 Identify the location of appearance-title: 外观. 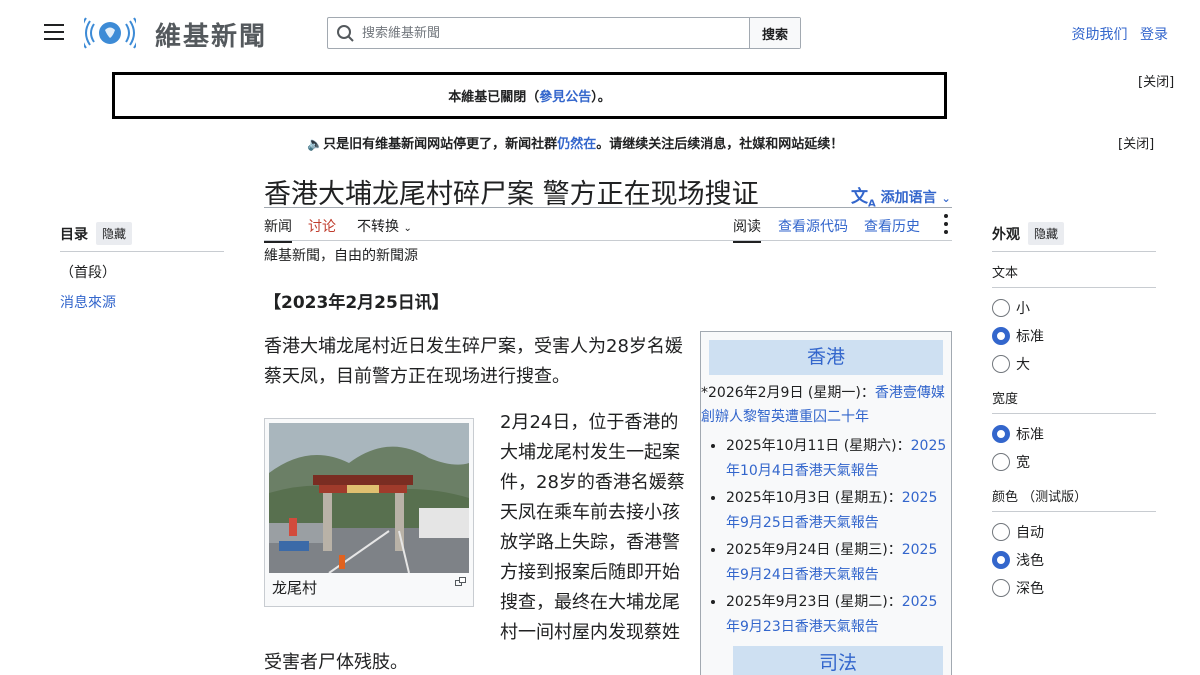
(1006, 234).